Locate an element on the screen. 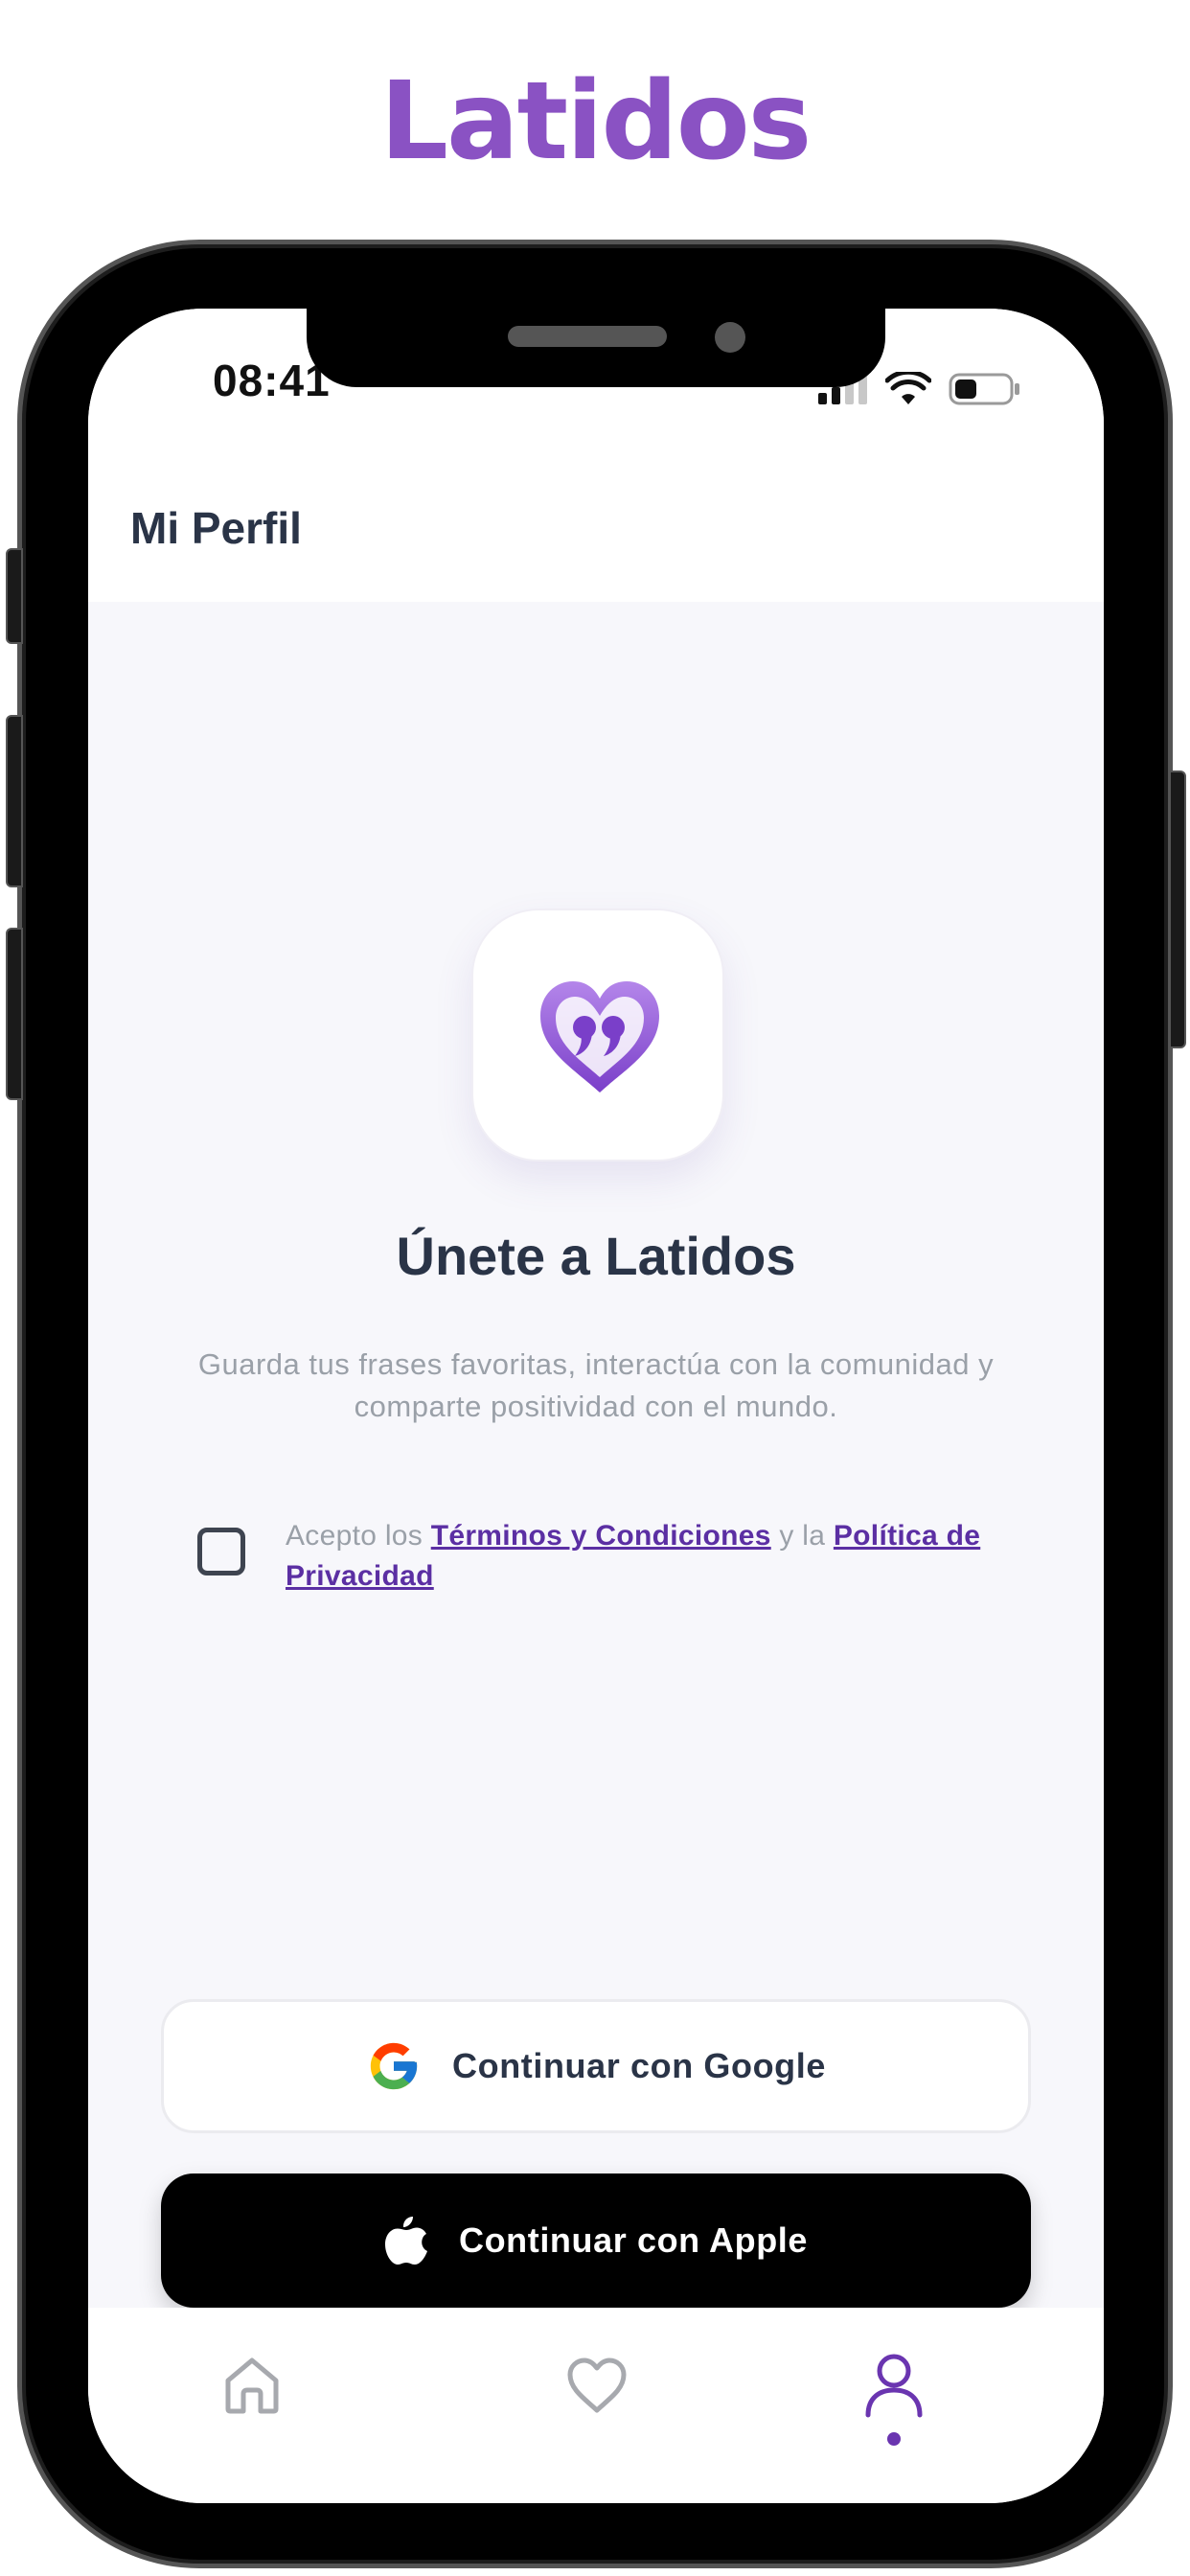  tab-profile is located at coordinates (894, 2385).